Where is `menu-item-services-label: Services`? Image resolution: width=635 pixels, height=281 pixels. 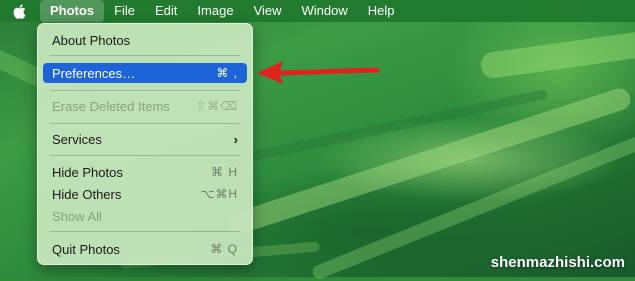
menu-item-services-label: Services is located at coordinates (77, 139).